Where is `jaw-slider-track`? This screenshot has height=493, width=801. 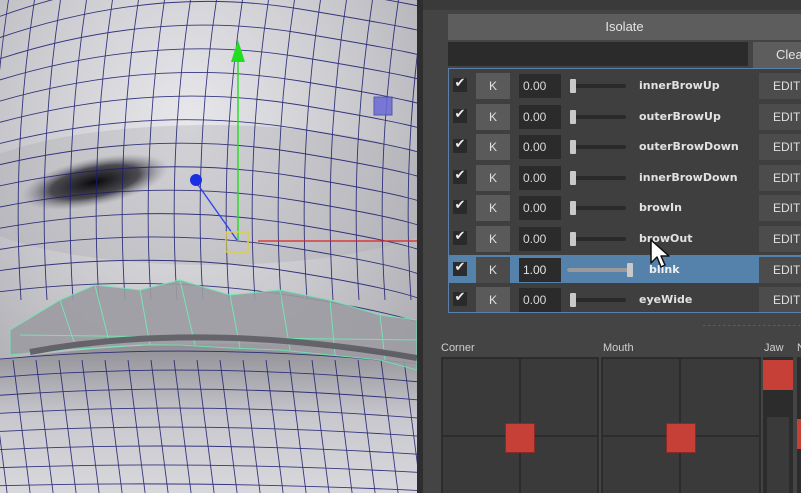 jaw-slider-track is located at coordinates (778, 455).